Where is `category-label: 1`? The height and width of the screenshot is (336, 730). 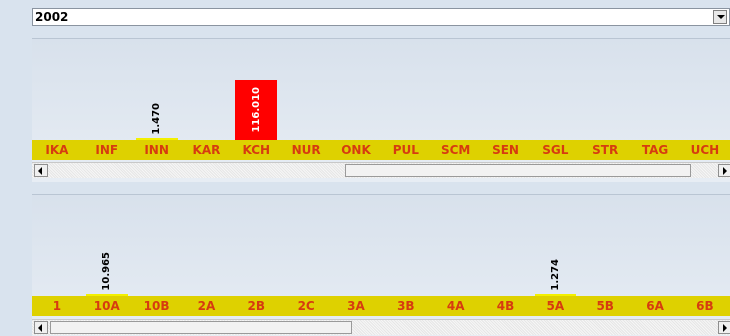 category-label: 1 is located at coordinates (57, 306).